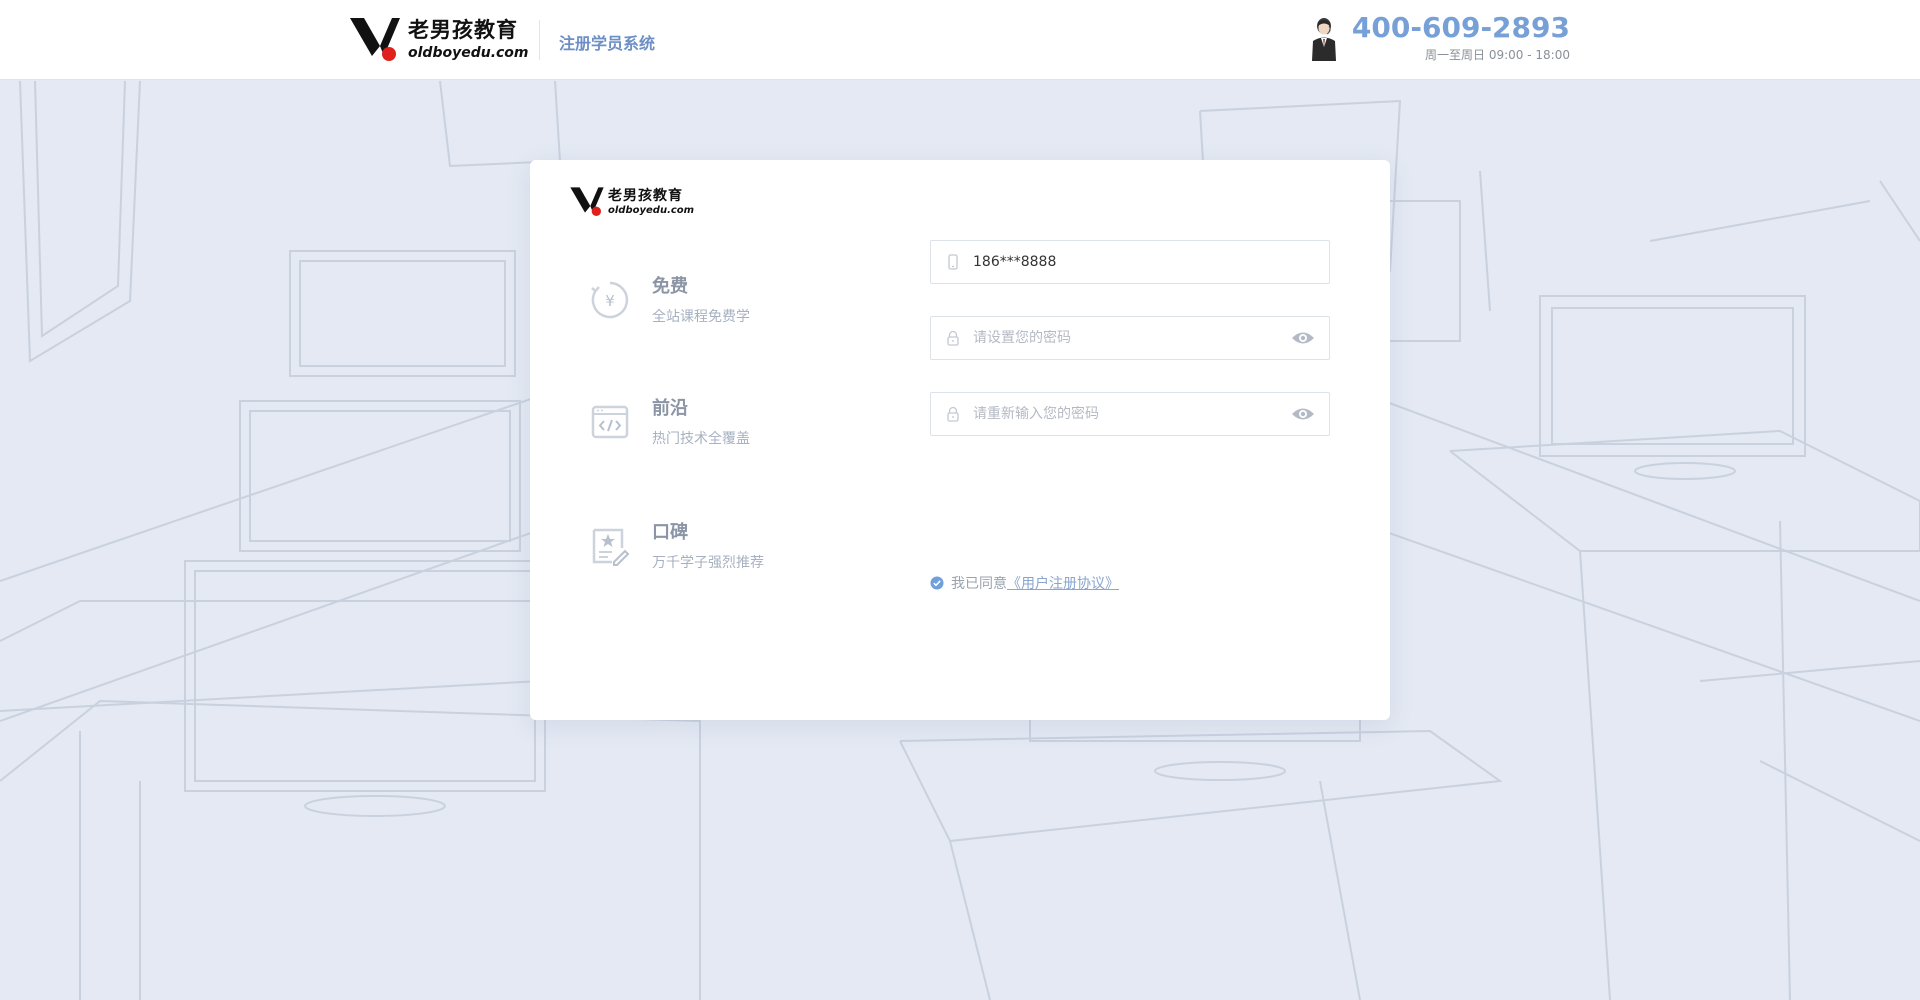  I want to click on contact-info: 400-609-2893 周一至周日 09:00 - 18:00, so click(1440, 38).